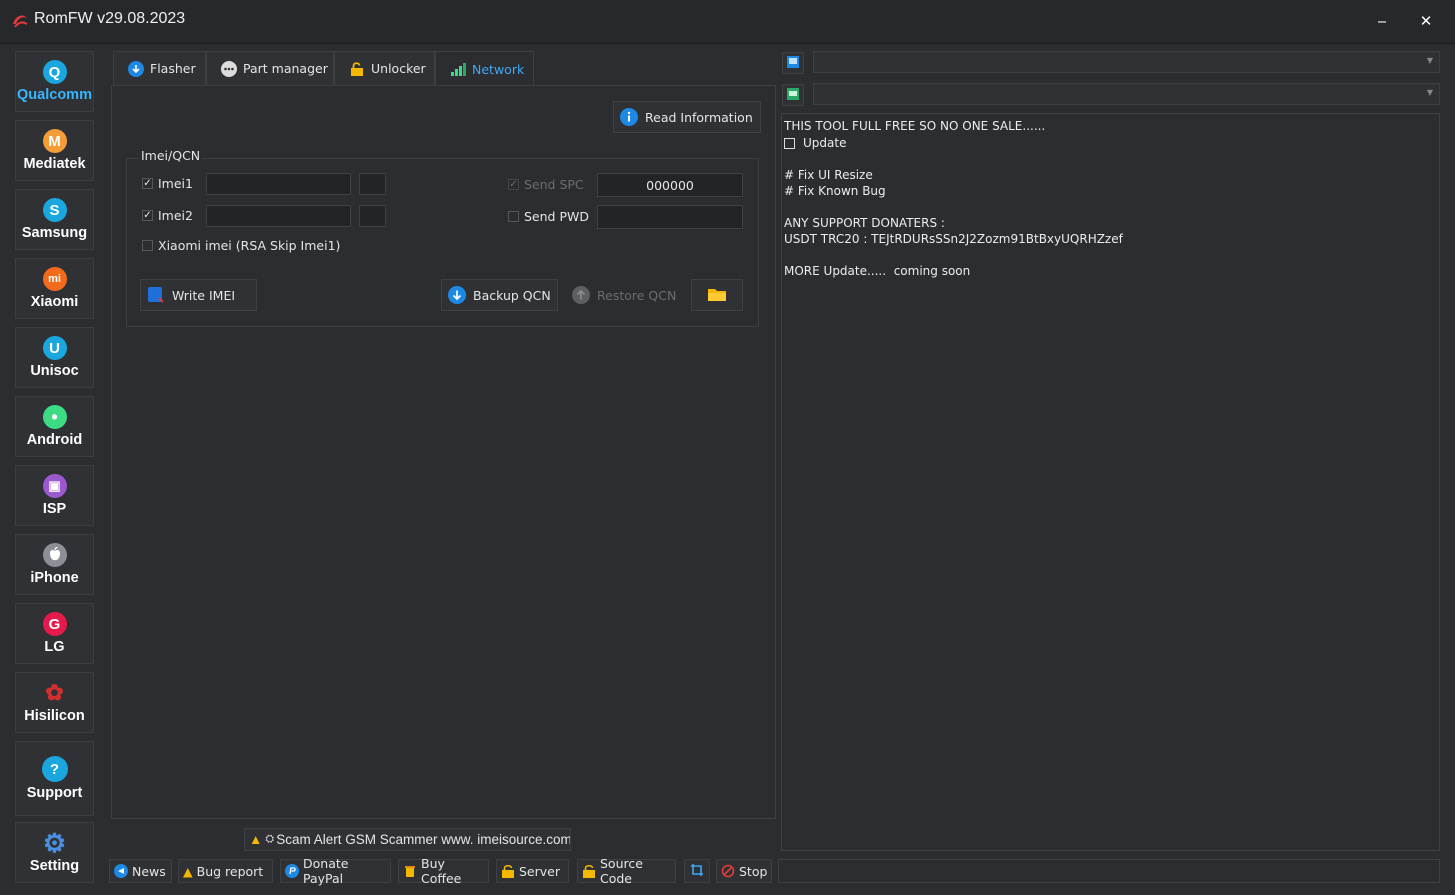 The height and width of the screenshot is (895, 1455). What do you see at coordinates (54, 555) in the screenshot?
I see `apple-icon` at bounding box center [54, 555].